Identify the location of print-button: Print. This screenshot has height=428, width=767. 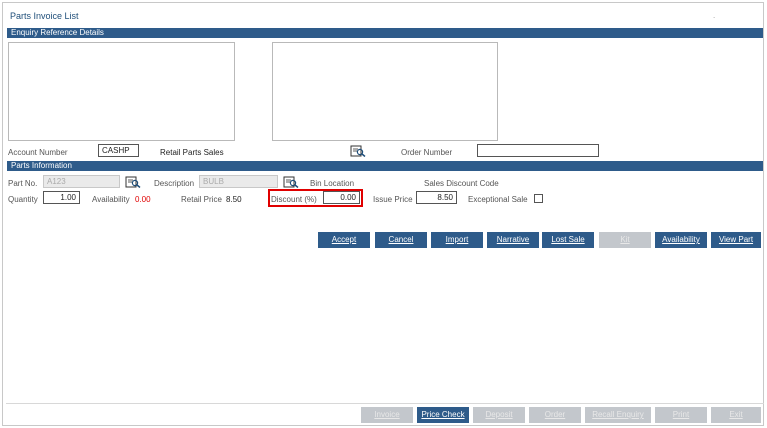
(681, 415).